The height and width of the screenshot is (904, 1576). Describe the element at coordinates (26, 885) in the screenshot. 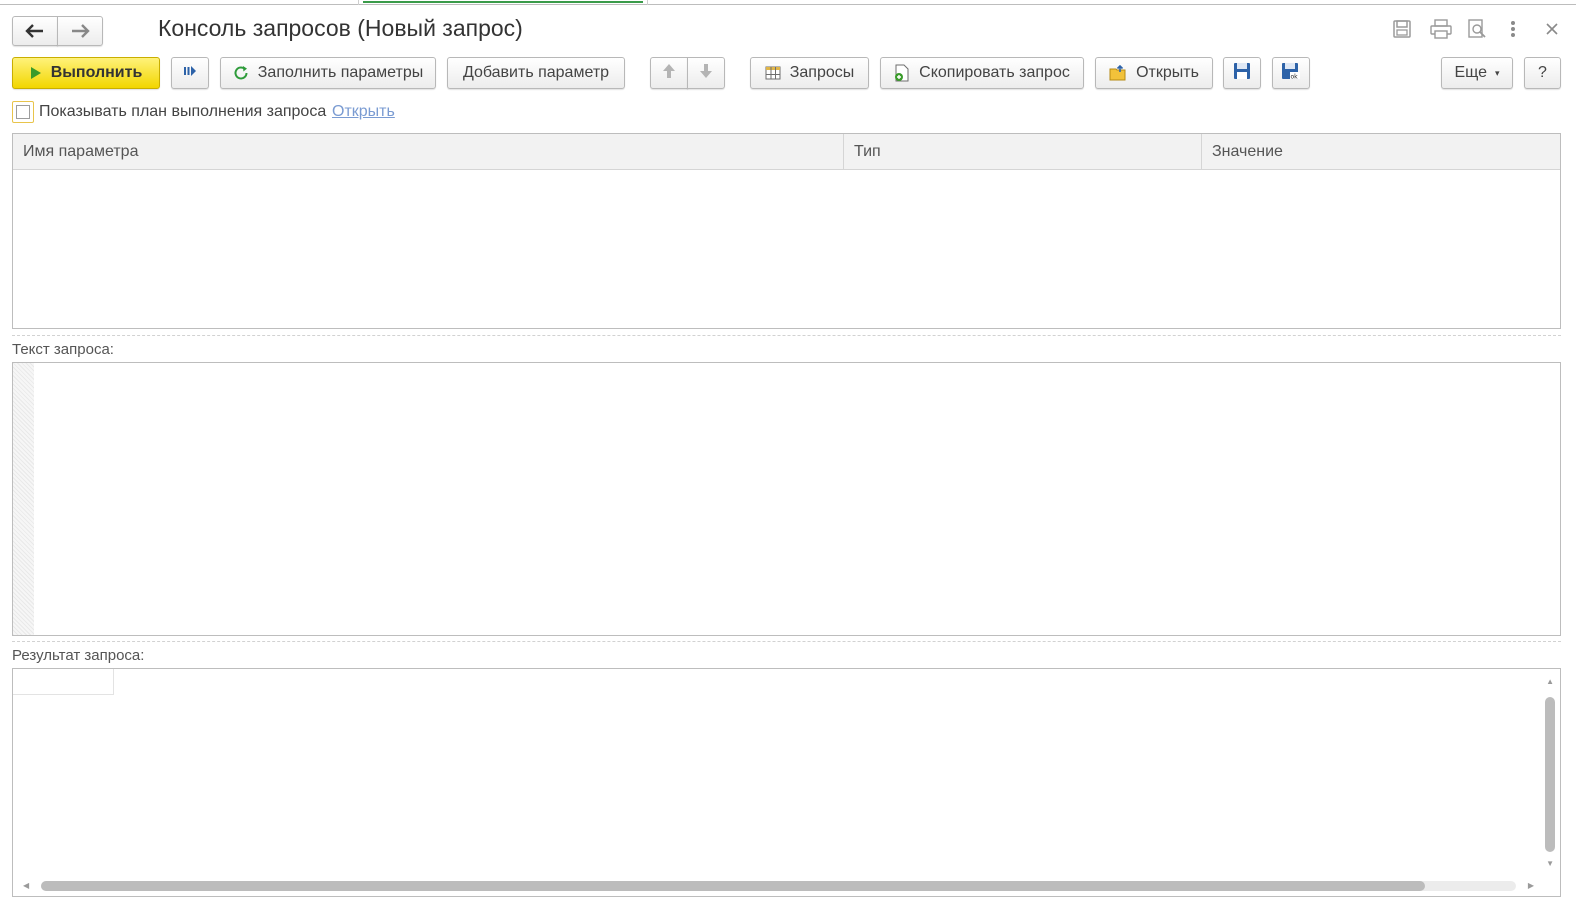

I see `scroll-left-arrow-icon: ◀` at that location.